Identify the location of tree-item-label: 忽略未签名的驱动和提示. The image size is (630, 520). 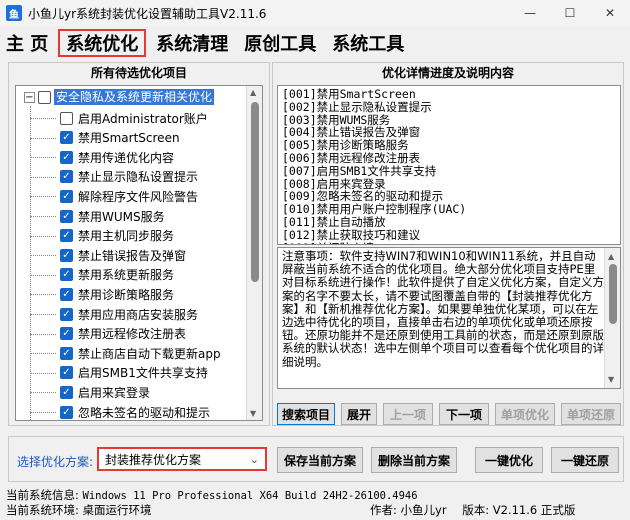
(144, 412).